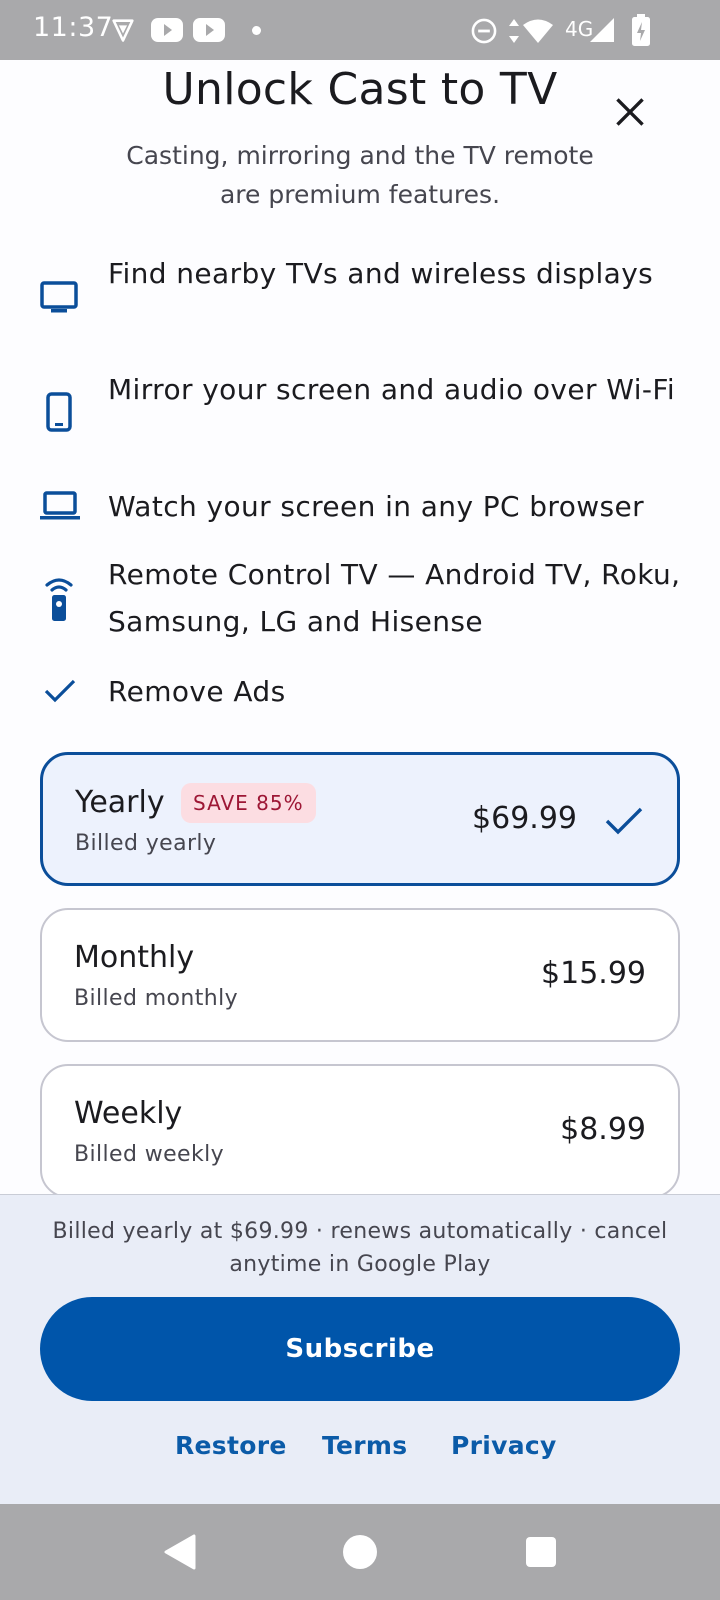 The image size is (720, 1600). What do you see at coordinates (60, 691) in the screenshot?
I see `check-icon` at bounding box center [60, 691].